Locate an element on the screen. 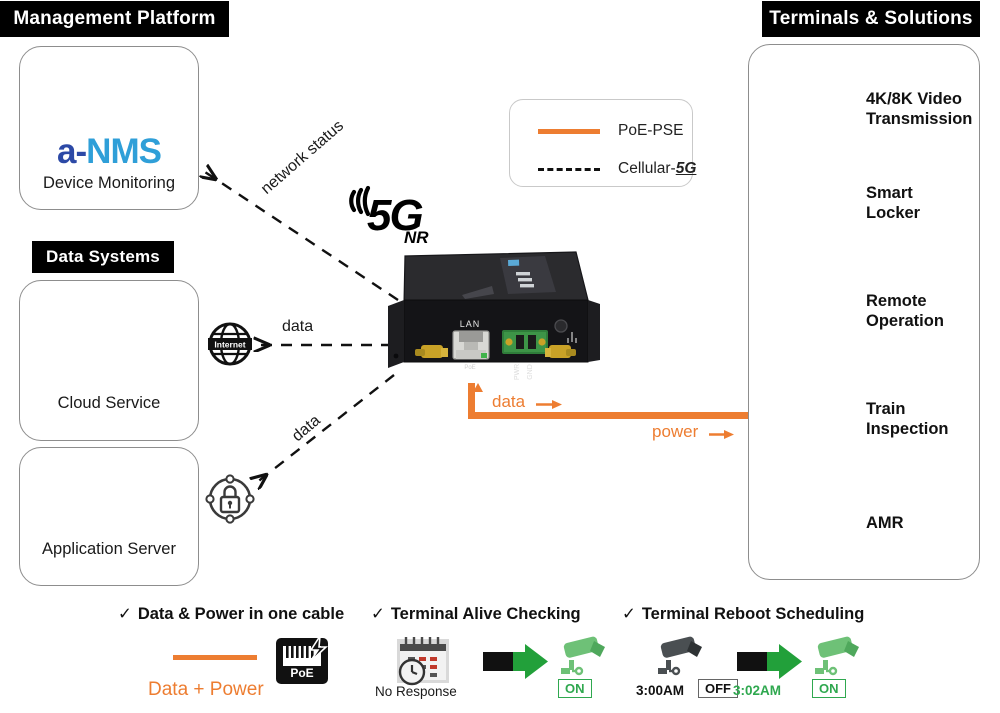 The width and height of the screenshot is (1000, 713). terminal-item-amr: AMR is located at coordinates (865, 524).